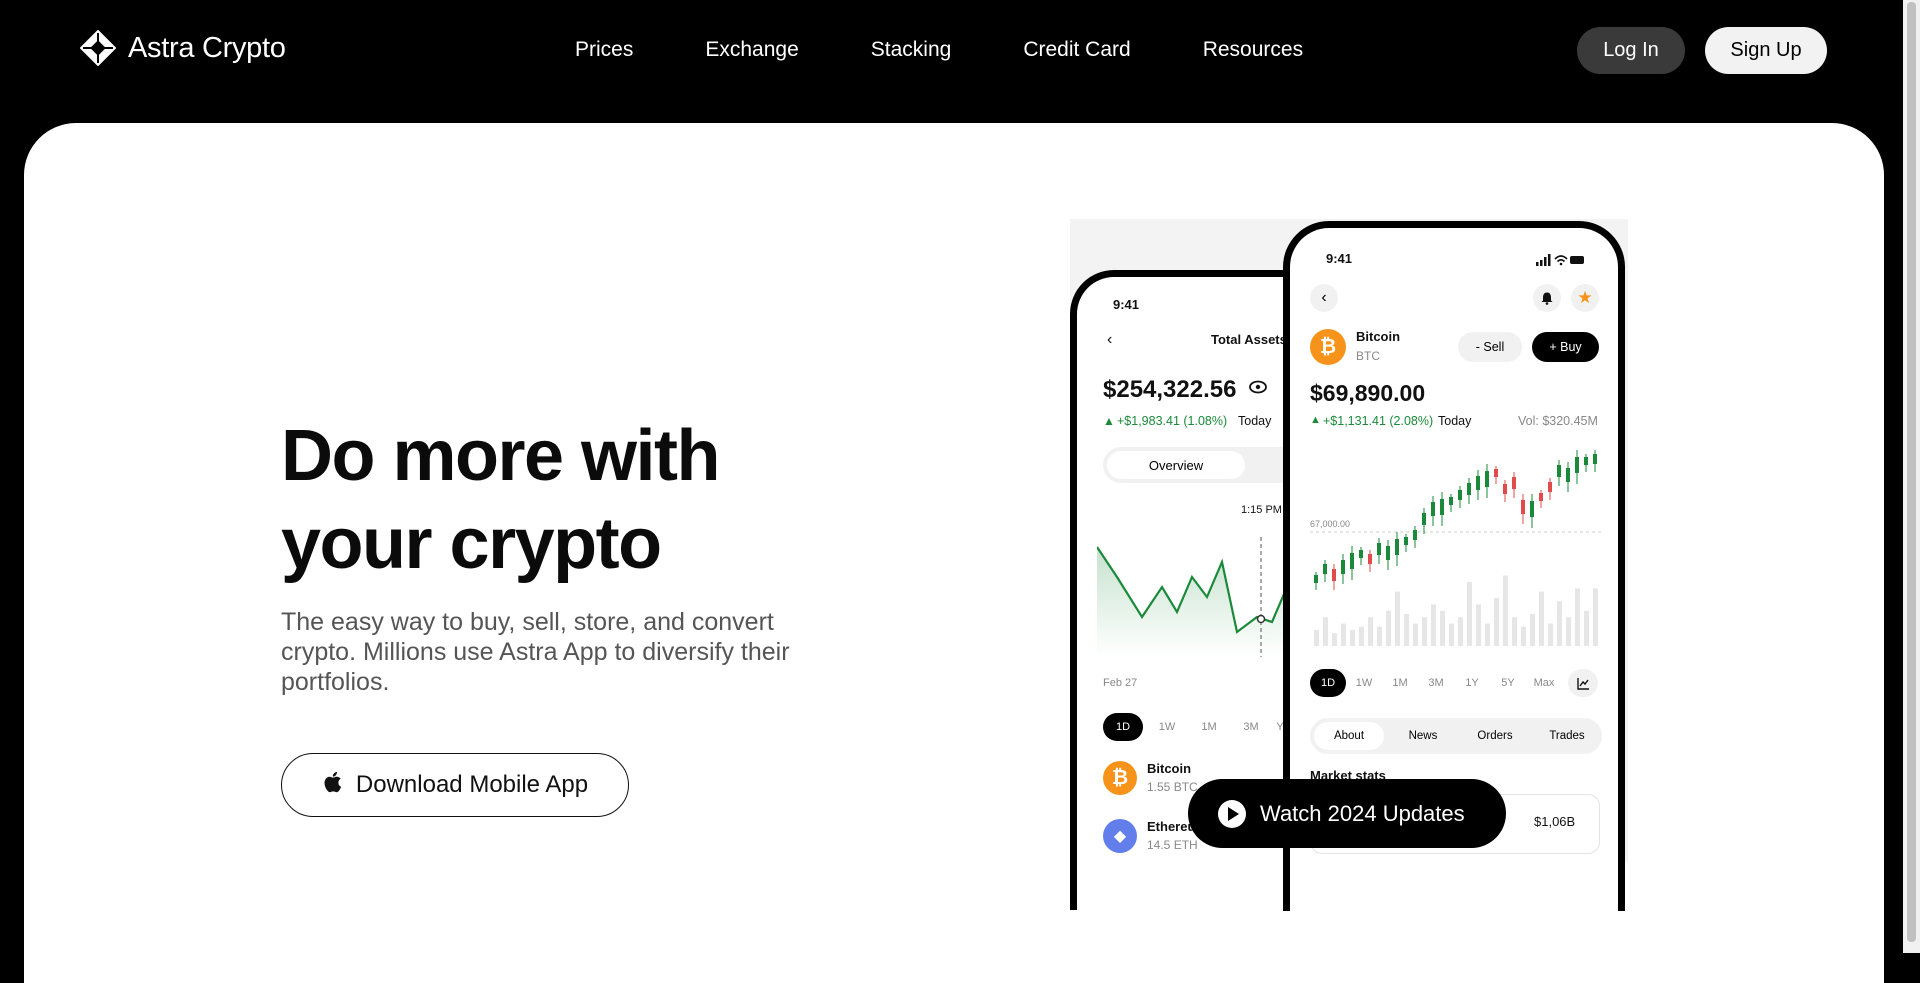  Describe the element at coordinates (1565, 347) in the screenshot. I see `buy-button: + Buy` at that location.